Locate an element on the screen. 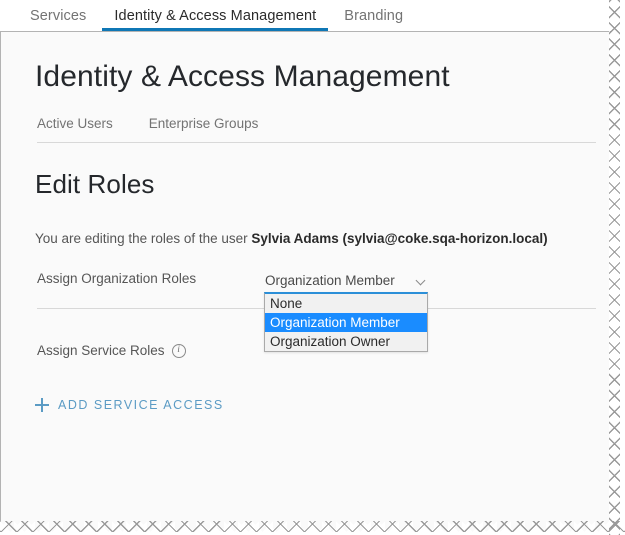 The width and height of the screenshot is (625, 535). tab-branding-label: Branding is located at coordinates (374, 15).